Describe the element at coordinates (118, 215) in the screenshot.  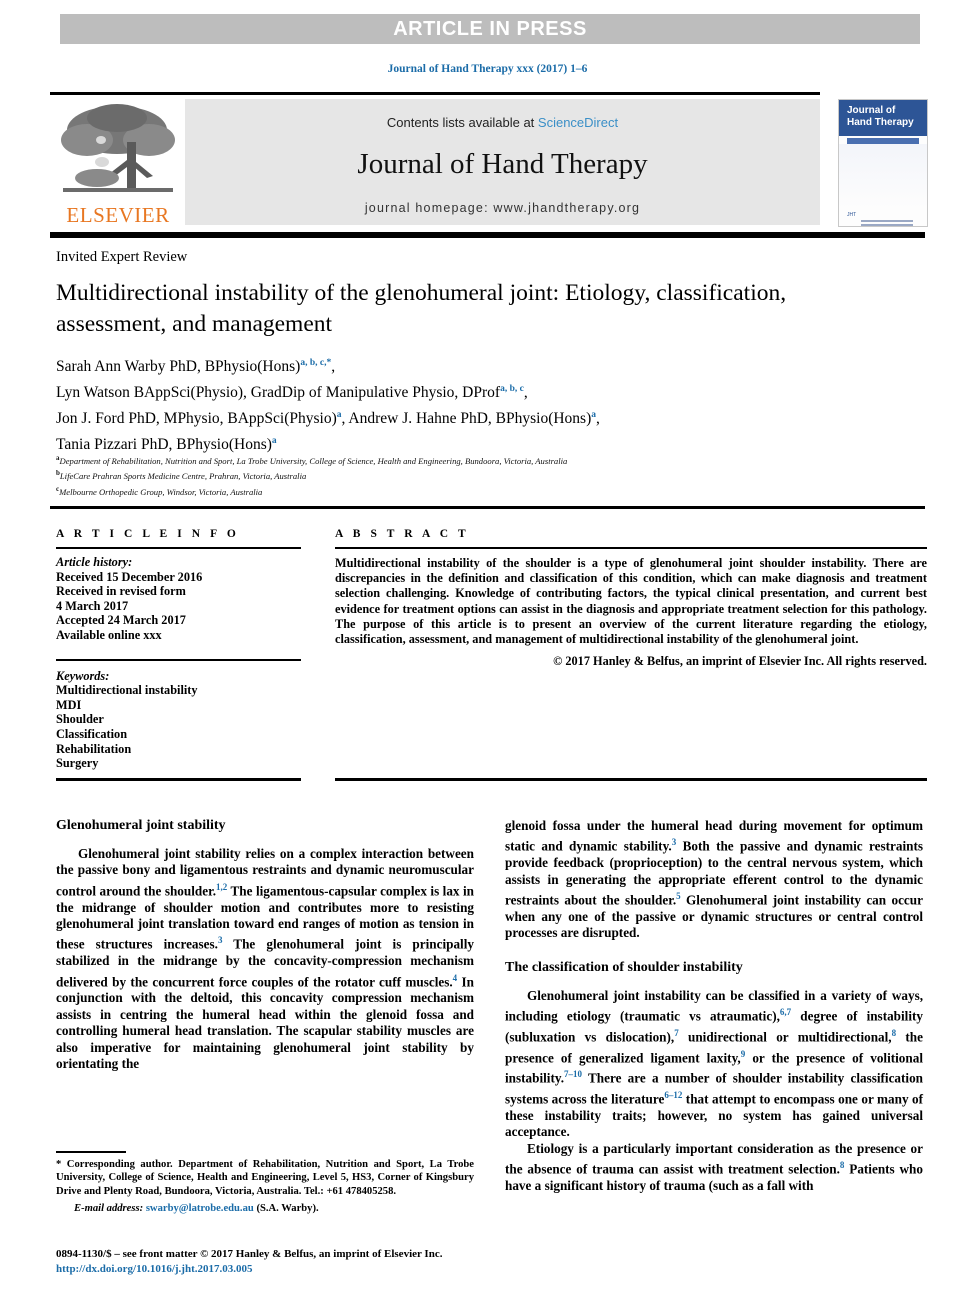
I see `elsevier-wordmark: ELSEVIER` at that location.